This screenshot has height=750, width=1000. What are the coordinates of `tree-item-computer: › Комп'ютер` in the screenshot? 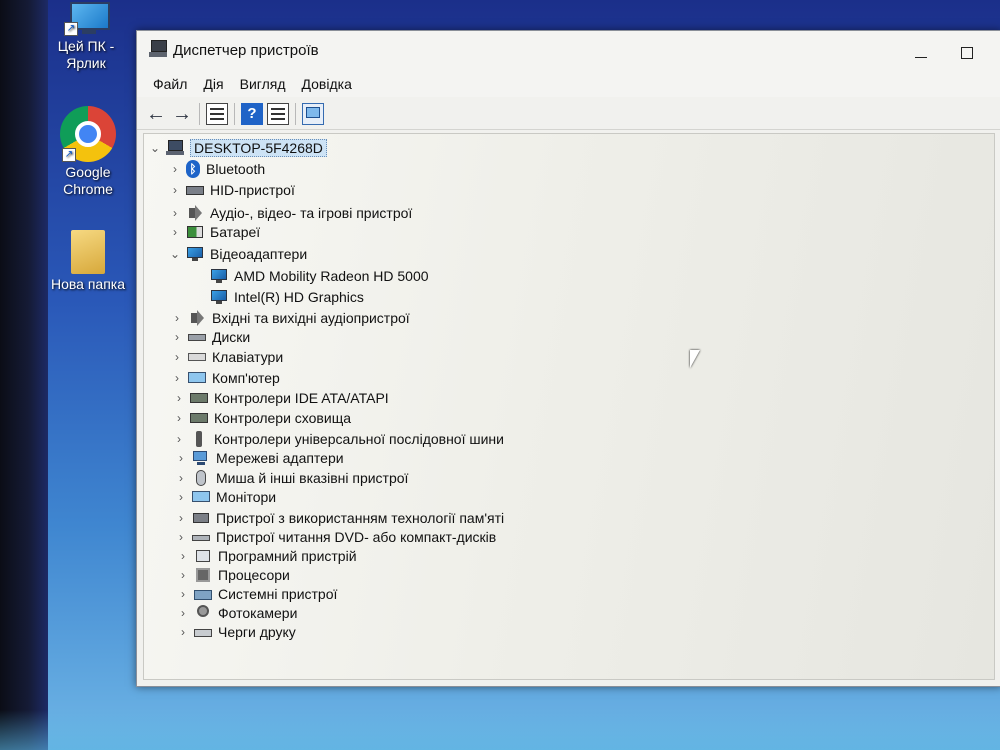 It's located at (225, 378).